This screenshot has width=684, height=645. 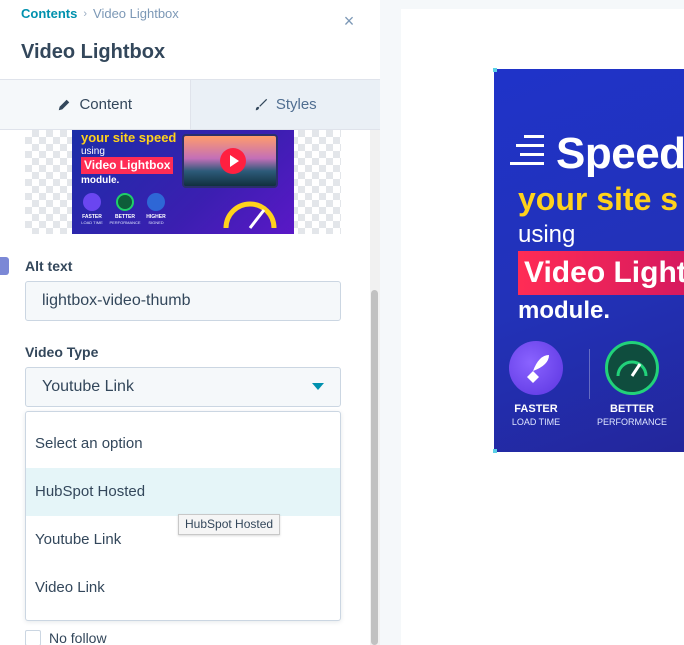 I want to click on feature-better: BETTER PERFORMANCE, so click(x=632, y=386).